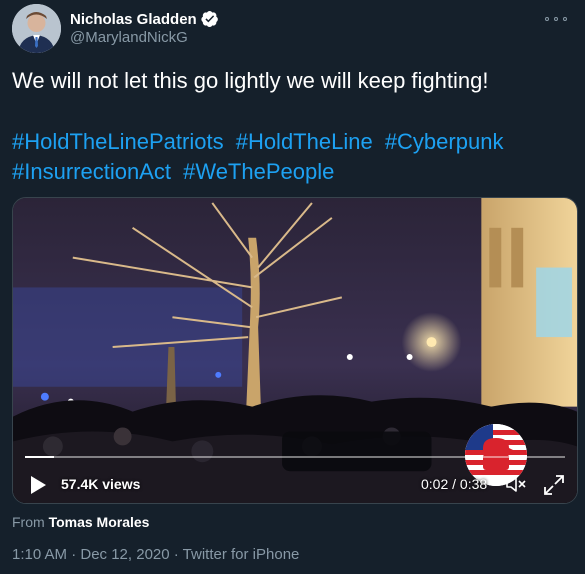 The image size is (585, 574). Describe the element at coordinates (39, 457) in the screenshot. I see `video-progress-fill` at that location.